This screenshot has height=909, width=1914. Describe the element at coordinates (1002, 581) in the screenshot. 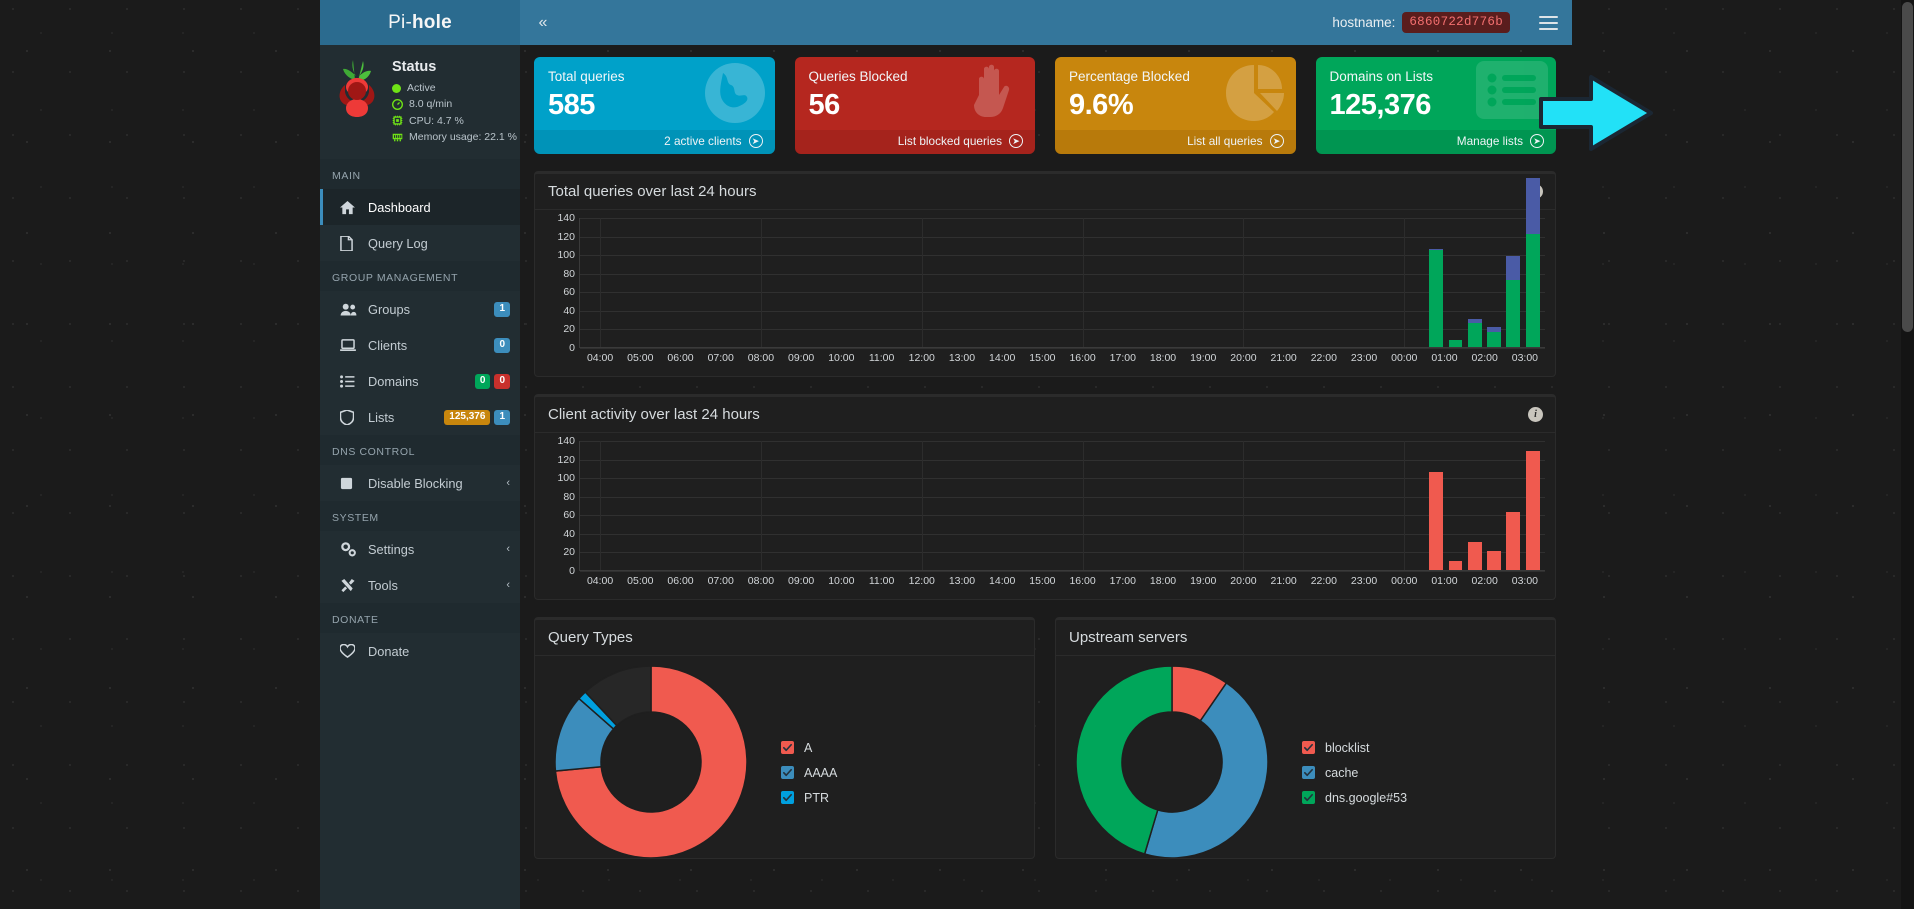

I see `x-axis-tick-label: 14:00` at that location.